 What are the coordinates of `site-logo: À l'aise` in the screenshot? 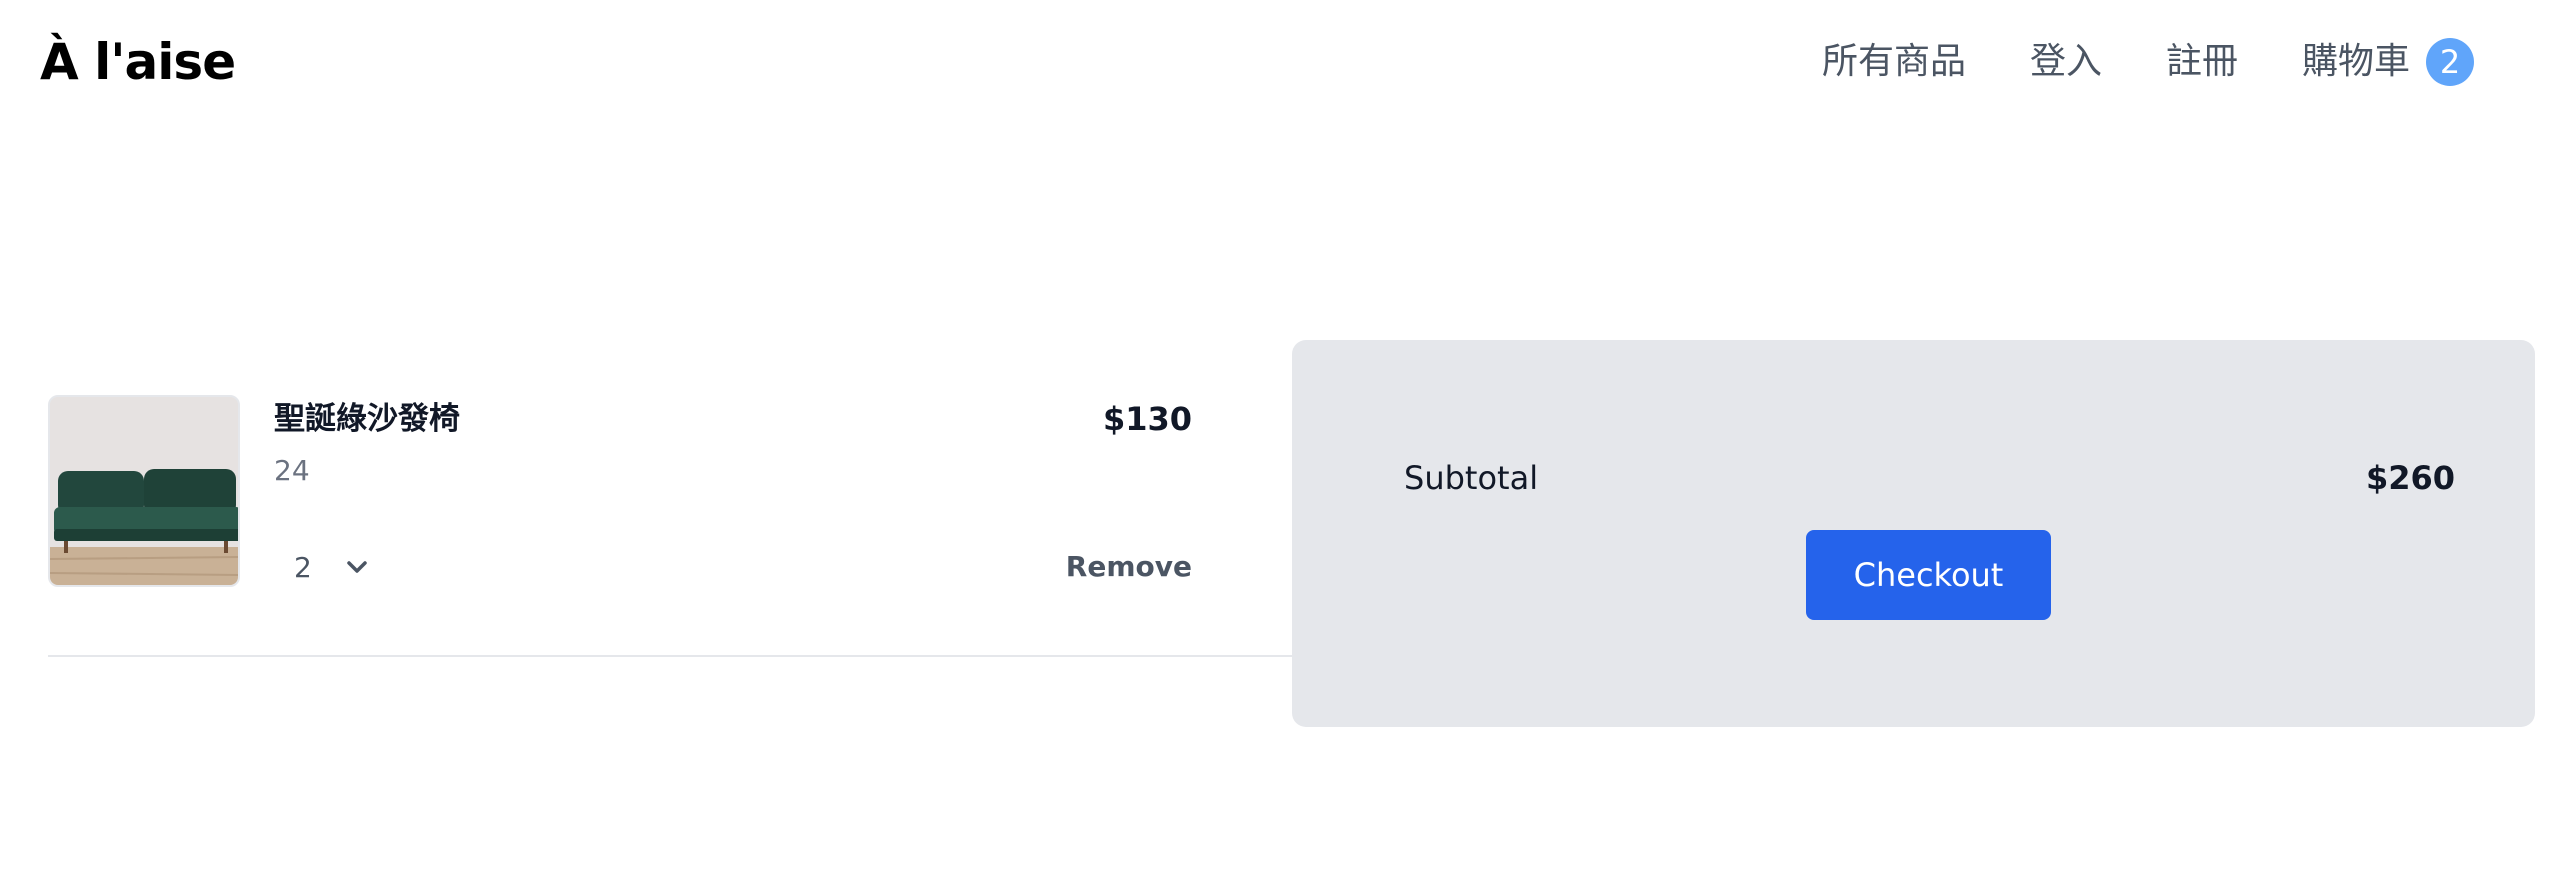 It's located at (138, 62).